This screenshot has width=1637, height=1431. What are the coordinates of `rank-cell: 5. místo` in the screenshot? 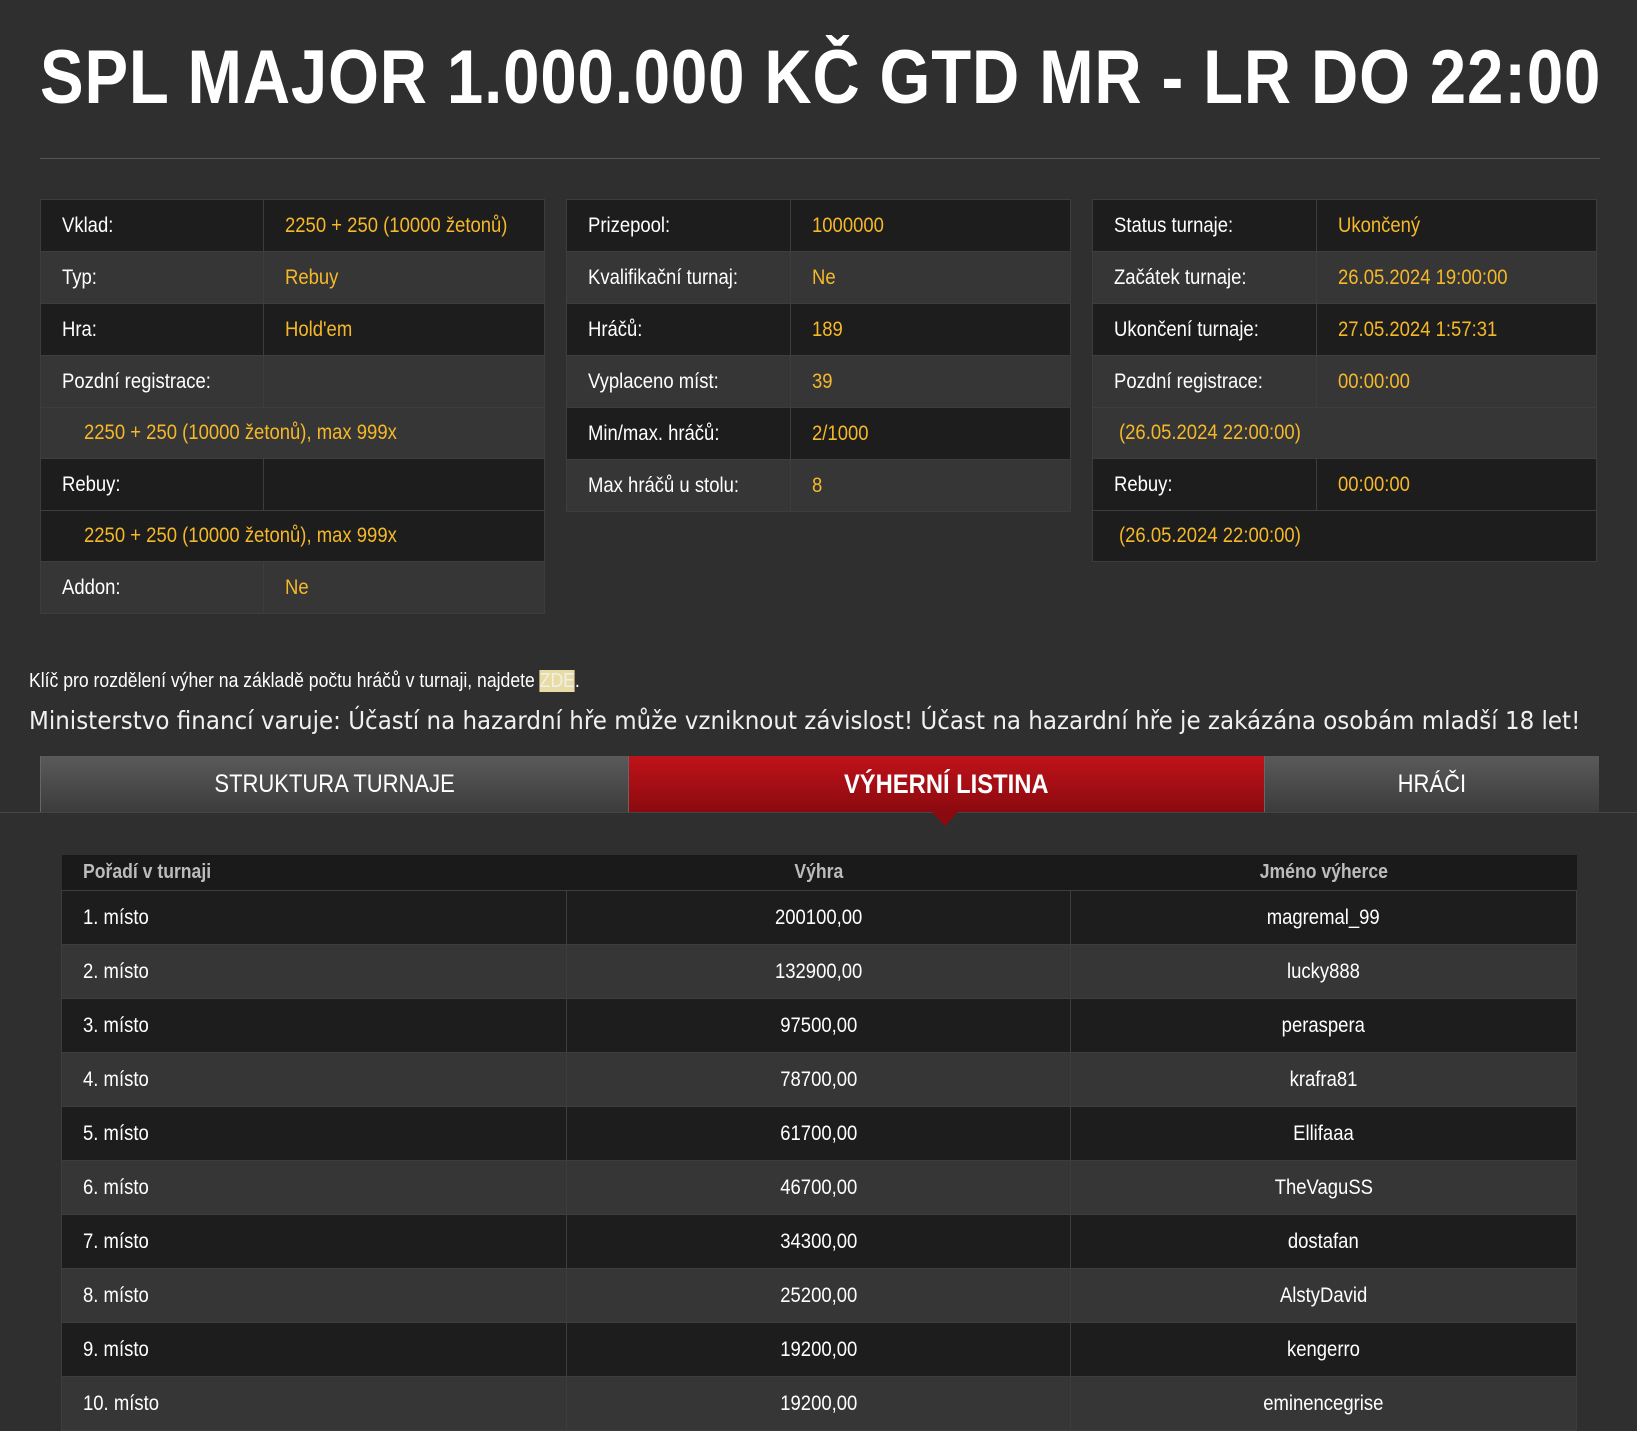 It's located at (314, 1133).